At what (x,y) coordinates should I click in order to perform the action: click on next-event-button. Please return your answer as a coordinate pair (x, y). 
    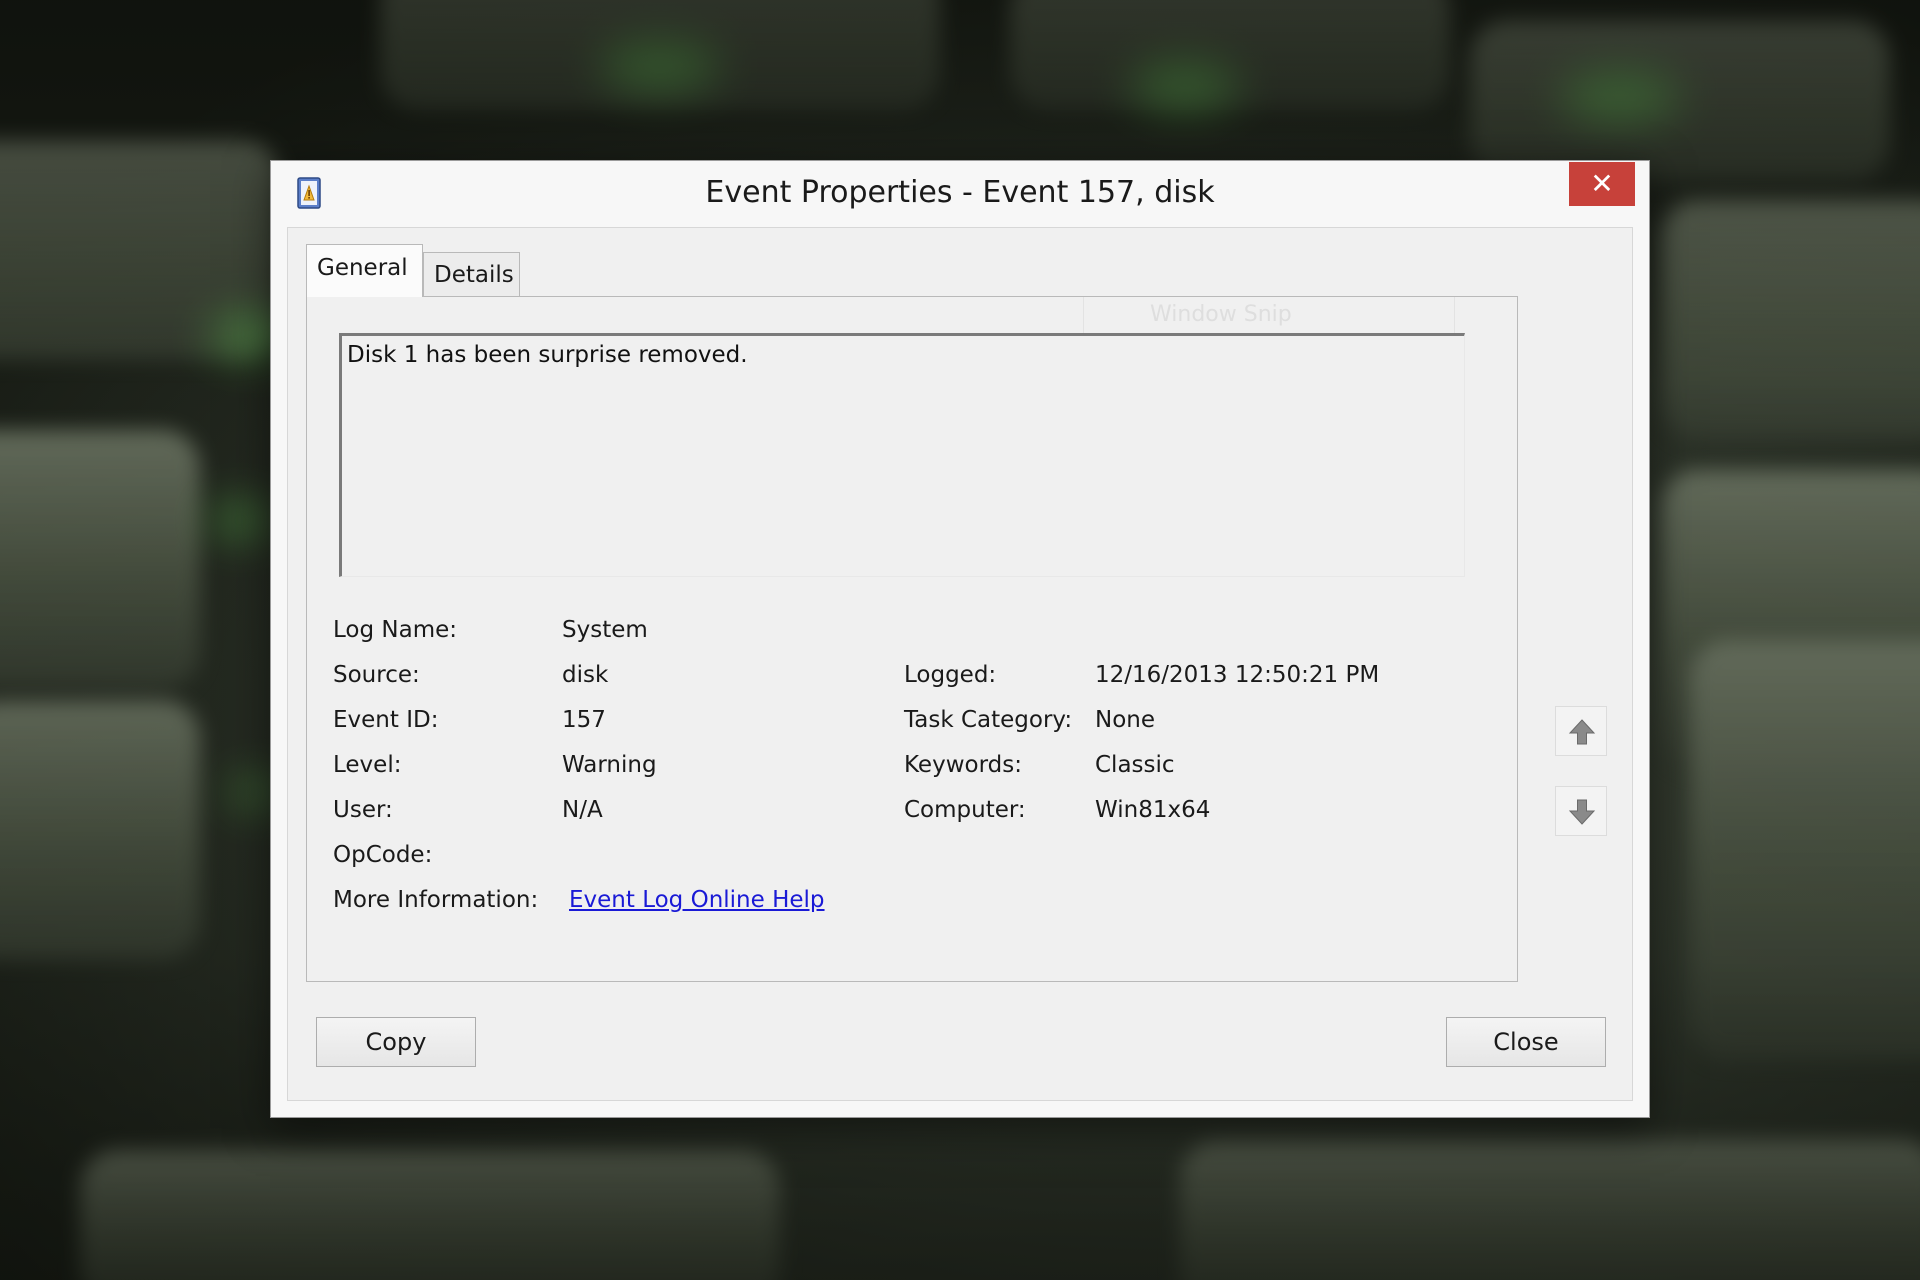
    Looking at the image, I should click on (1581, 811).